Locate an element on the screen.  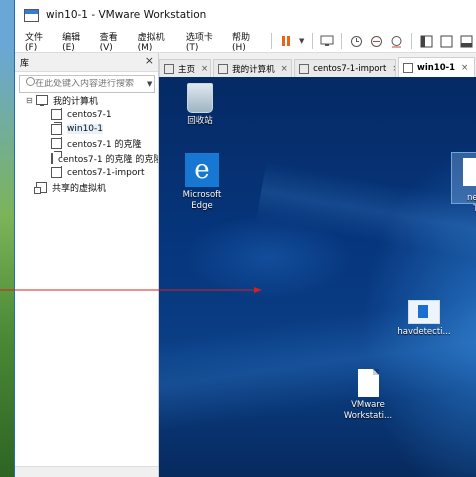
search-input is located at coordinates (83, 84).